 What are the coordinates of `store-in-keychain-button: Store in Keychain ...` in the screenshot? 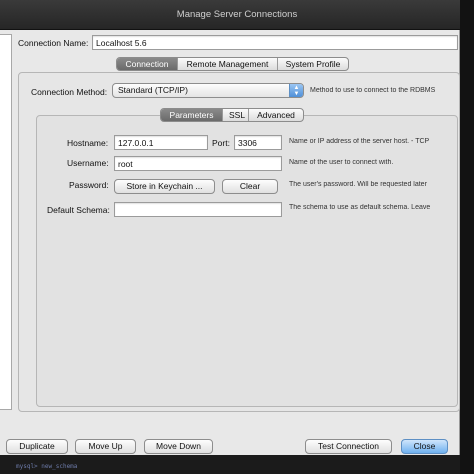 It's located at (164, 186).